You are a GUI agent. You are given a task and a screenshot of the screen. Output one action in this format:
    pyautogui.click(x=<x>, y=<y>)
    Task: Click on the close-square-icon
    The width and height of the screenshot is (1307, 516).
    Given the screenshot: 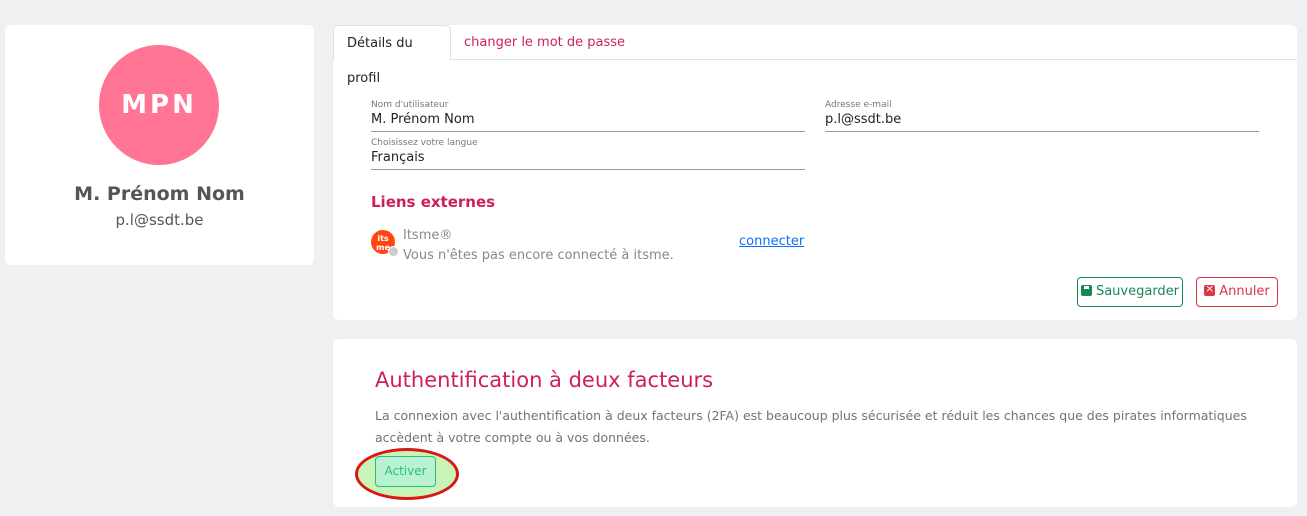 What is the action you would take?
    pyautogui.click(x=1210, y=289)
    